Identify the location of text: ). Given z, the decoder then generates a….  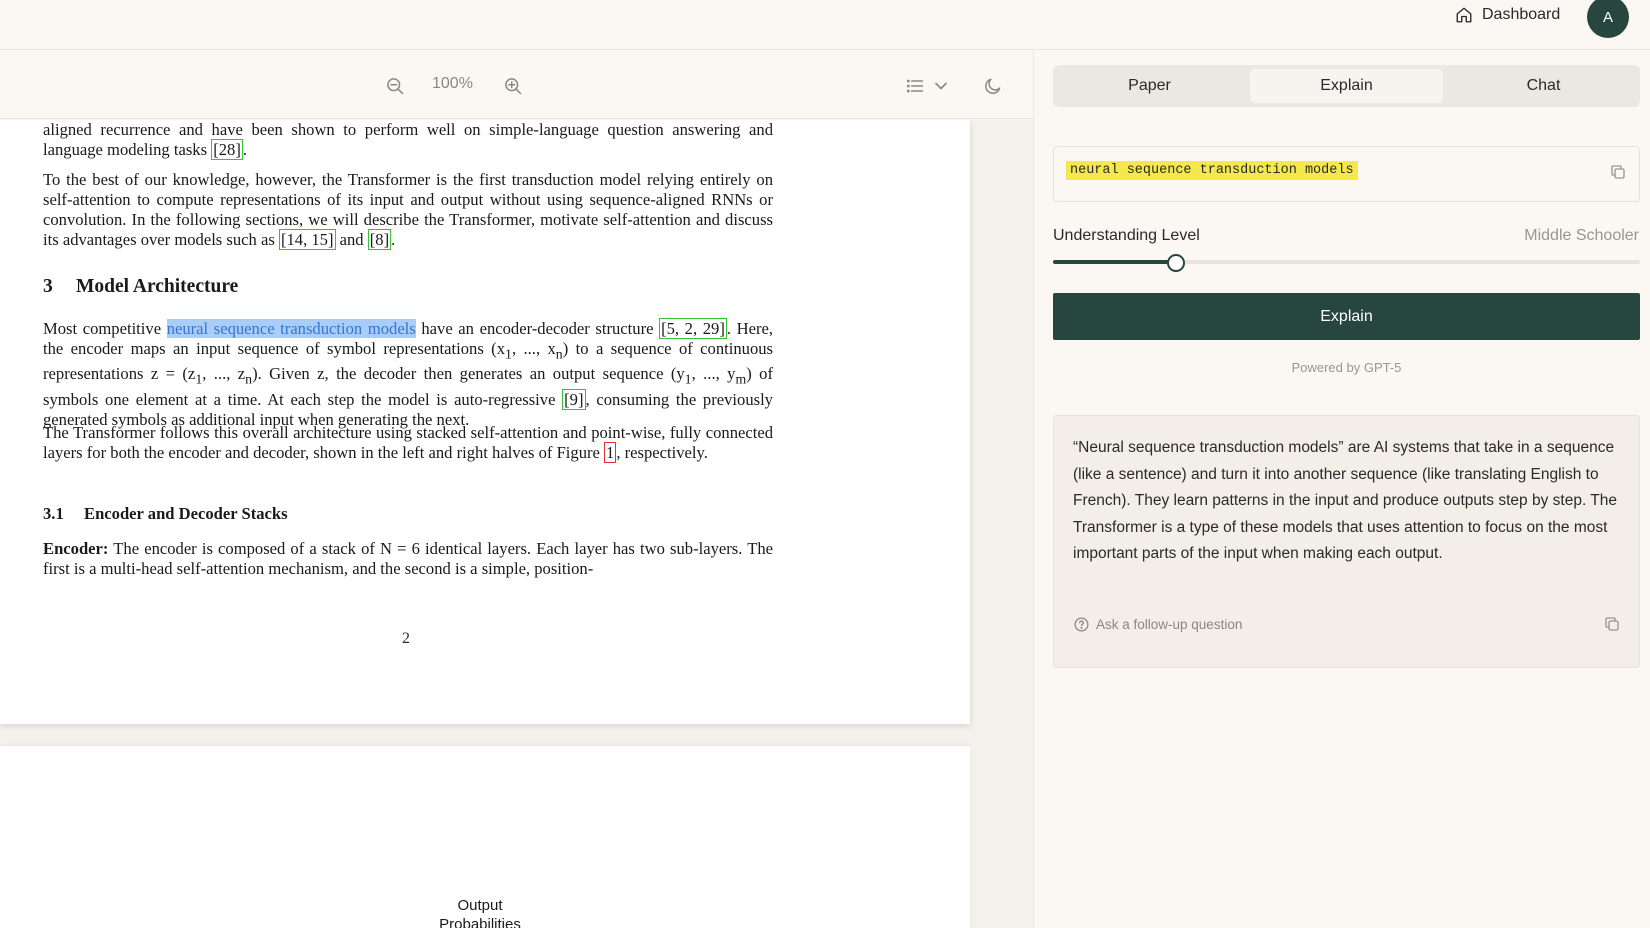
(468, 374).